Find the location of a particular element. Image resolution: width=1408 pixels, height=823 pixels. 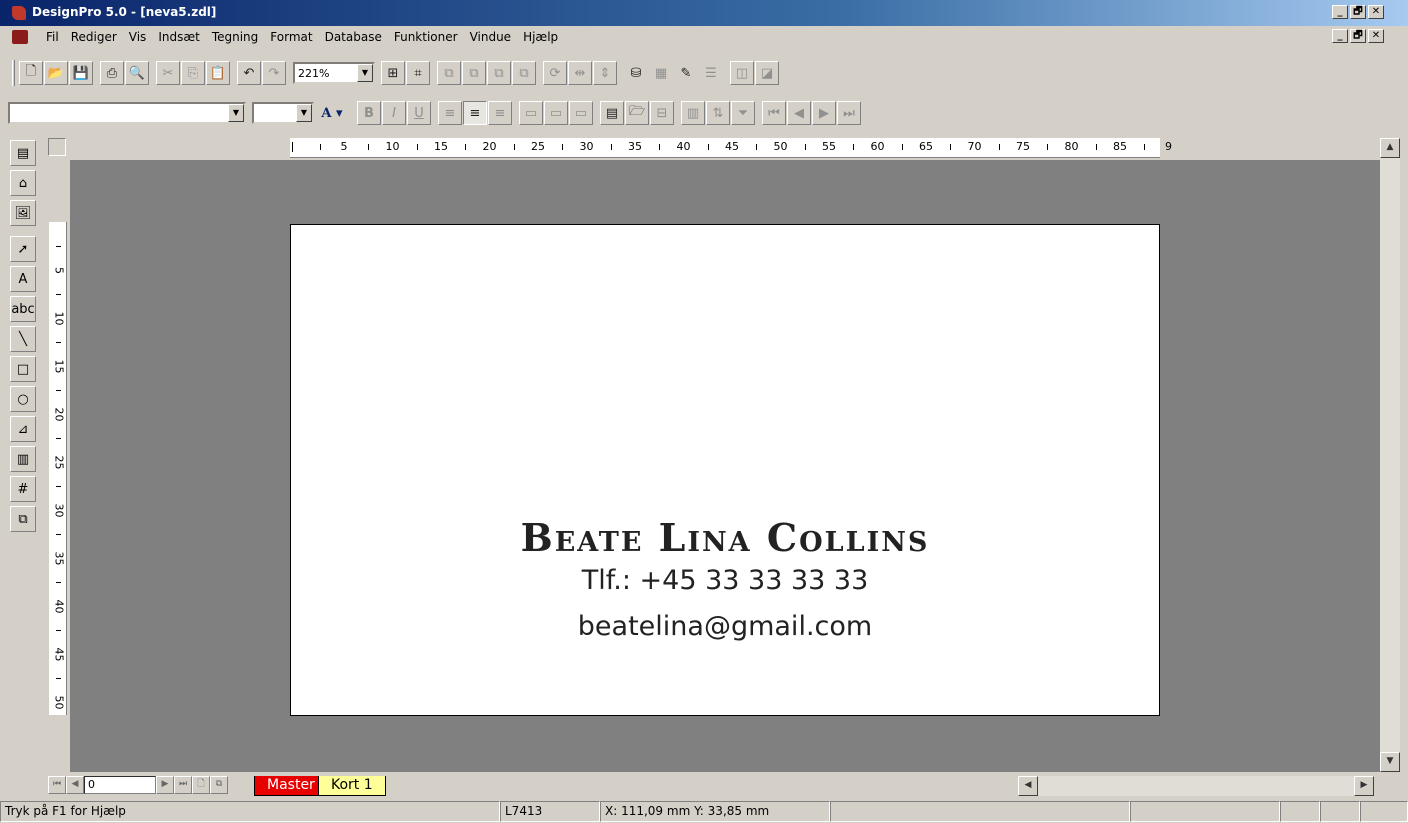

font-size-select: ▼ is located at coordinates (283, 113).